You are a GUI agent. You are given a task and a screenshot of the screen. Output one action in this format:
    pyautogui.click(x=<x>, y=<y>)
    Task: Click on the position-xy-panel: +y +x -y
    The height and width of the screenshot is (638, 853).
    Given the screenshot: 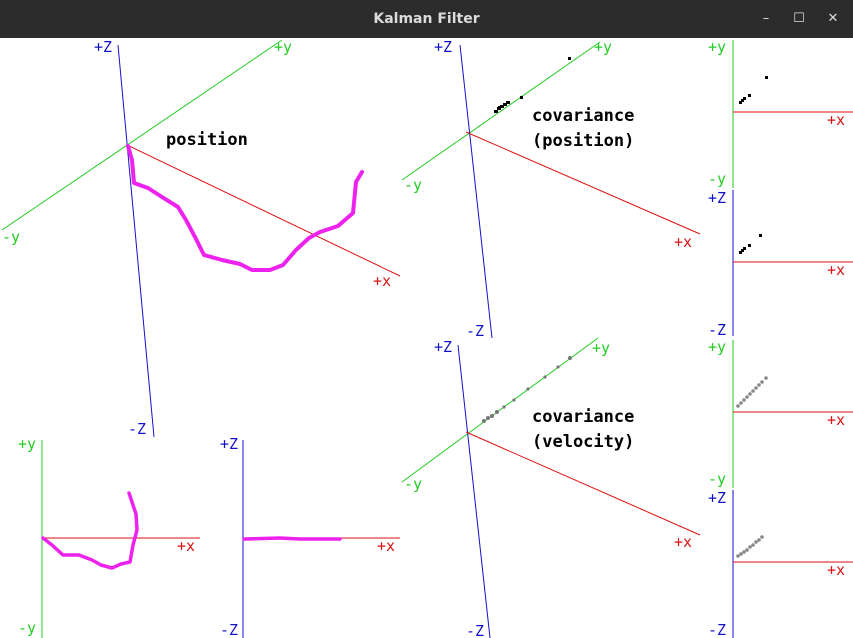 What is the action you would take?
    pyautogui.click(x=109, y=536)
    